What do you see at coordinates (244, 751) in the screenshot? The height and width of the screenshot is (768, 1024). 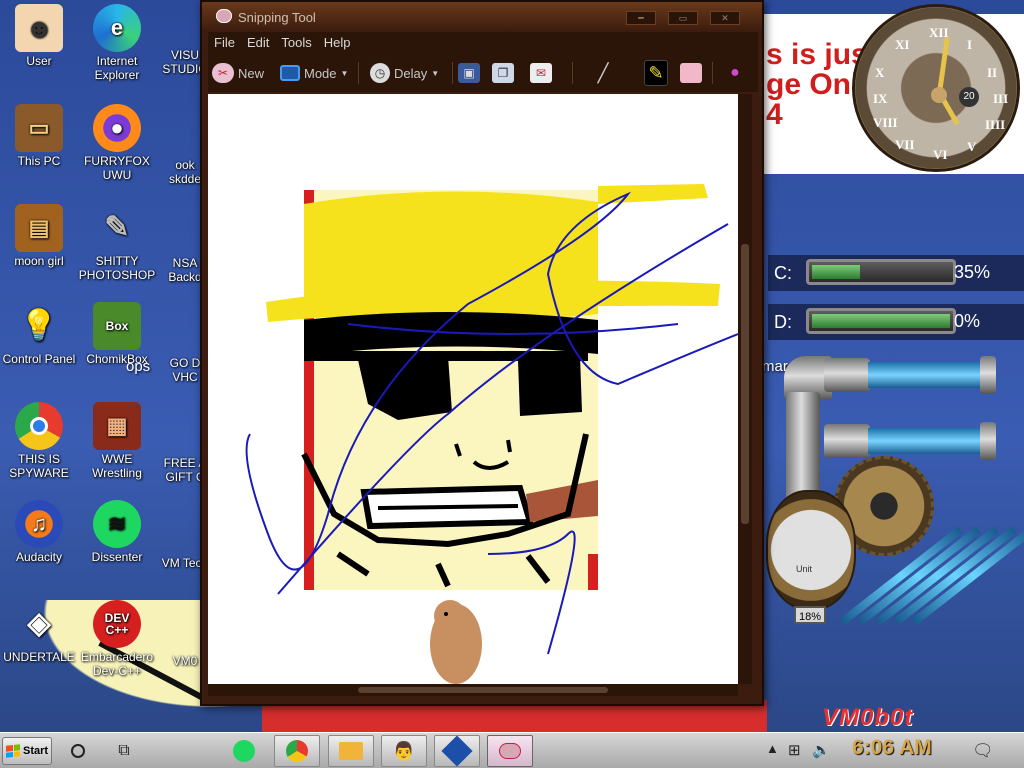 I see `taskbar-spotify` at bounding box center [244, 751].